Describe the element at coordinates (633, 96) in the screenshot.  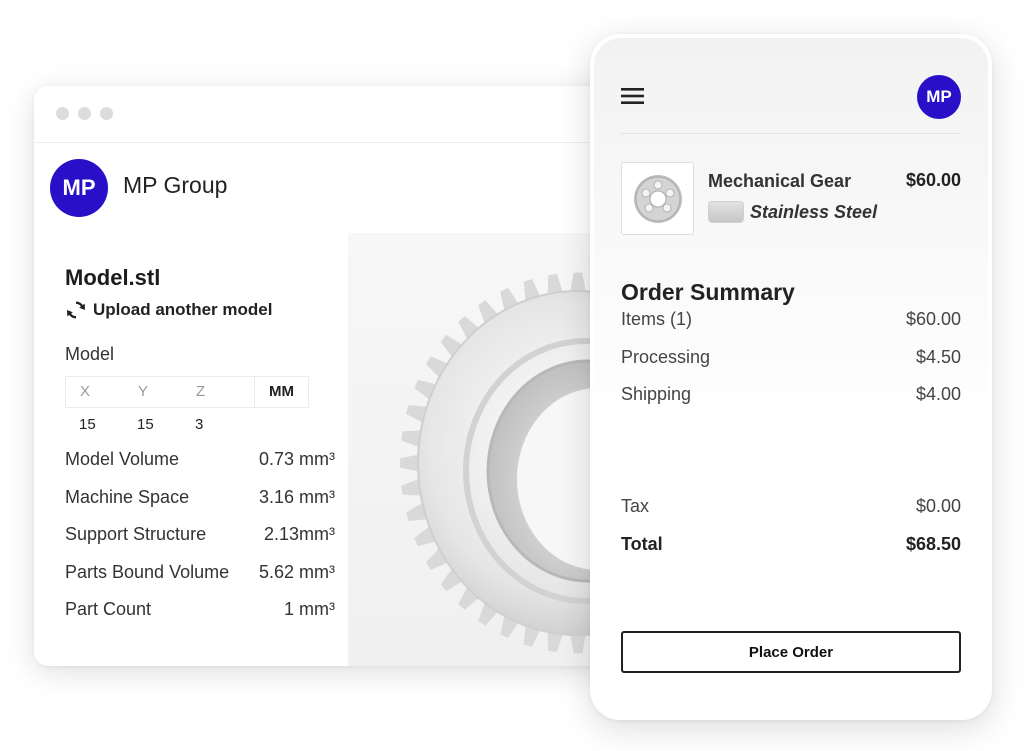
I see `hamburger-menu-icon` at that location.